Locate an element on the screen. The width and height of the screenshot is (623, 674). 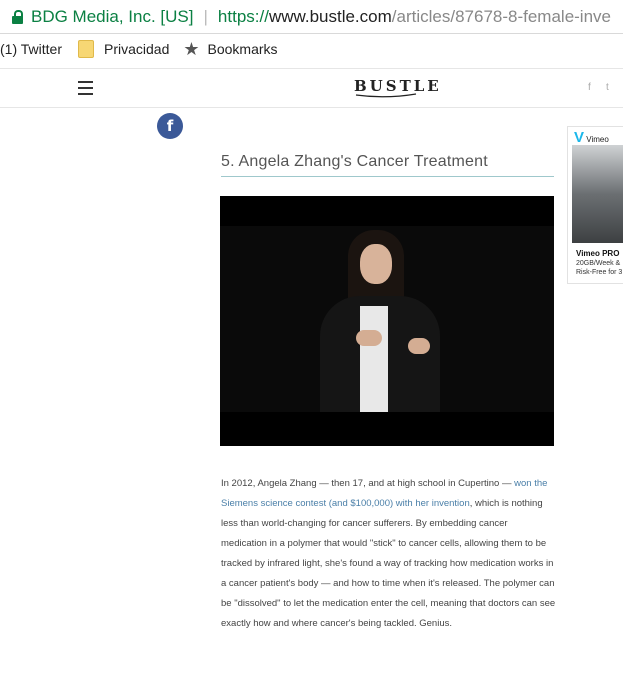
twitter-icon: t is located at coordinates (607, 87).